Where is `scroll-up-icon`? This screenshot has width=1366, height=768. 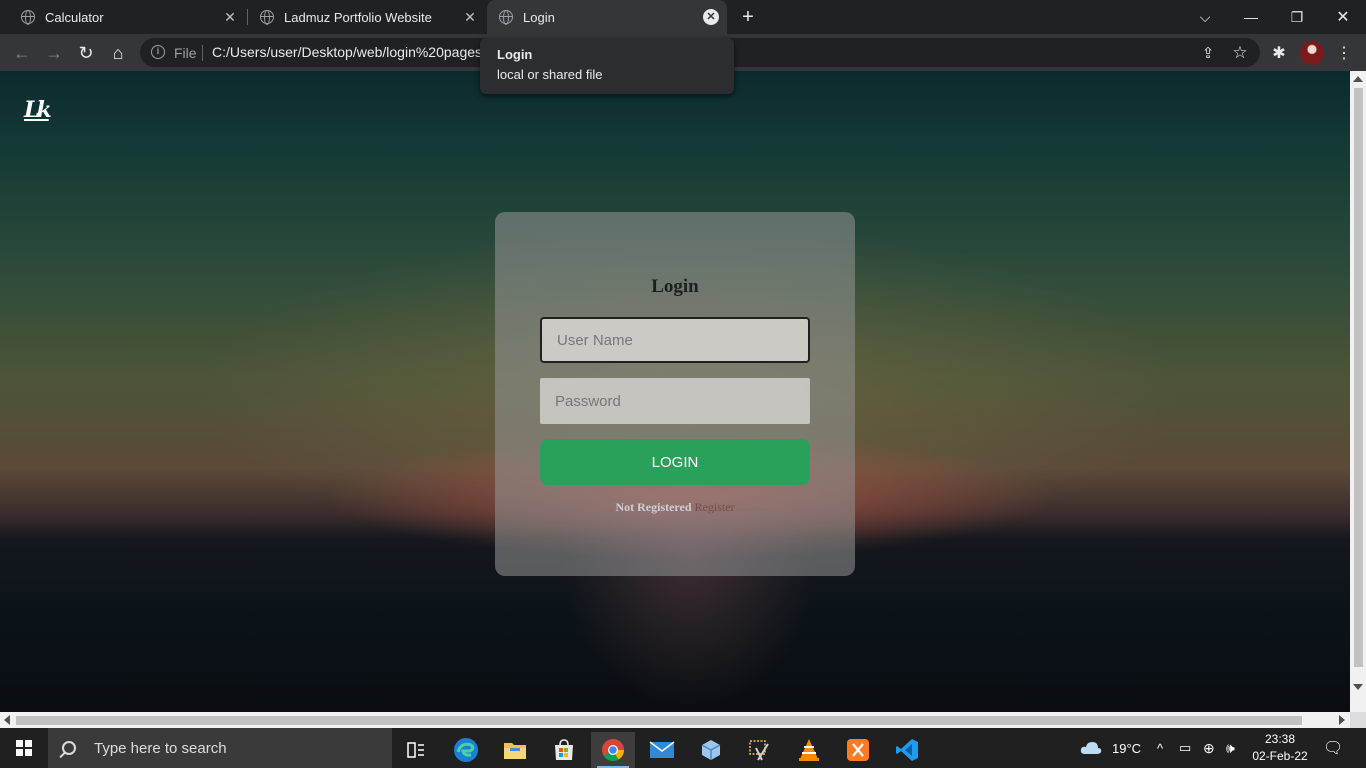
scroll-up-icon is located at coordinates (1358, 79).